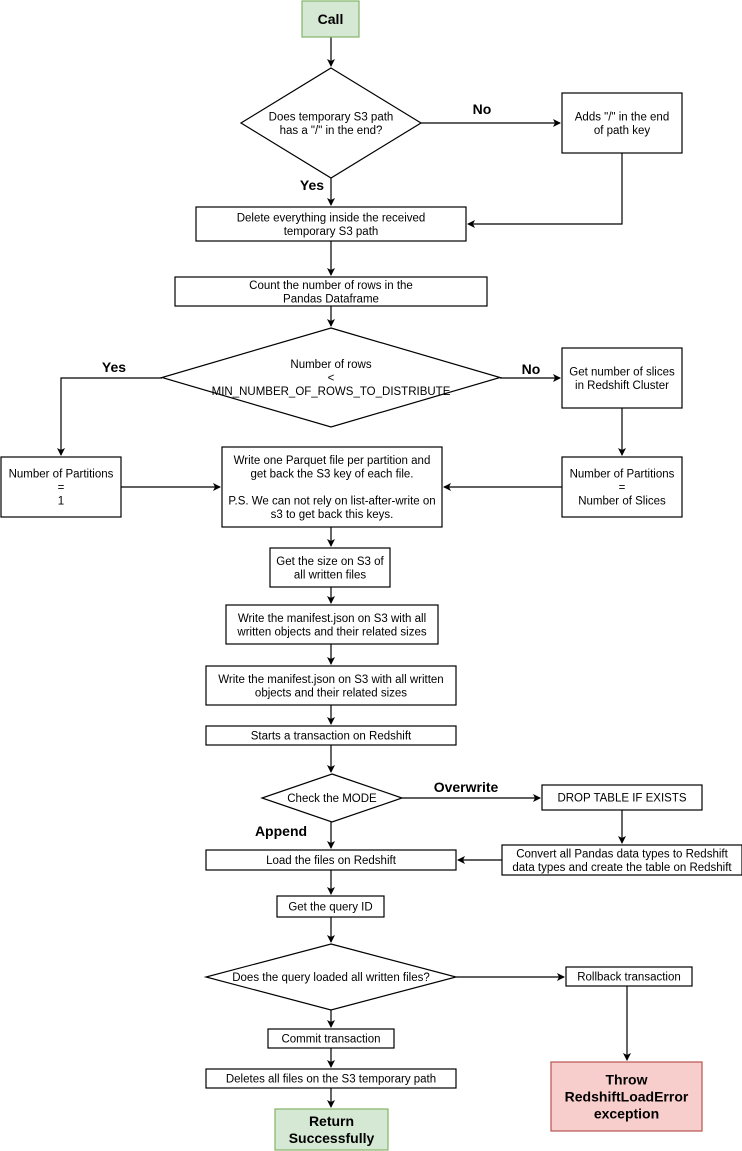  Describe the element at coordinates (109, 416) in the screenshot. I see `edge-check-rows-partitions-one` at that location.